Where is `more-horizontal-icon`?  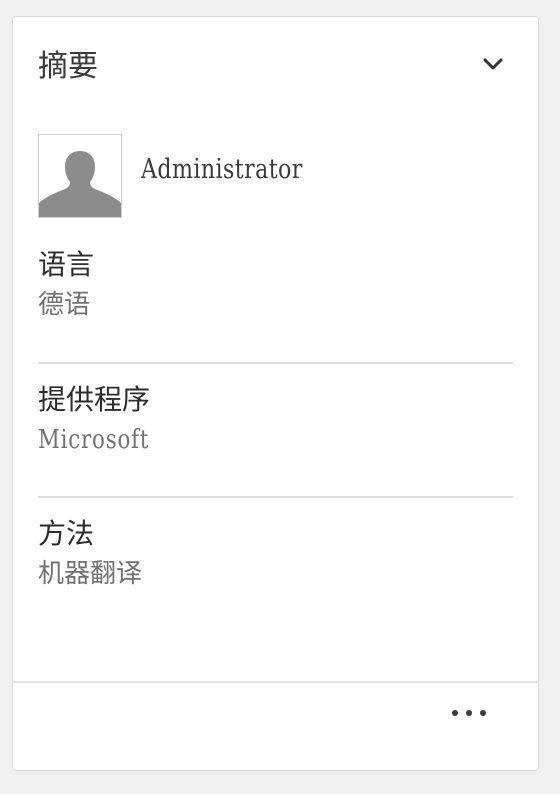
more-horizontal-icon is located at coordinates (469, 713).